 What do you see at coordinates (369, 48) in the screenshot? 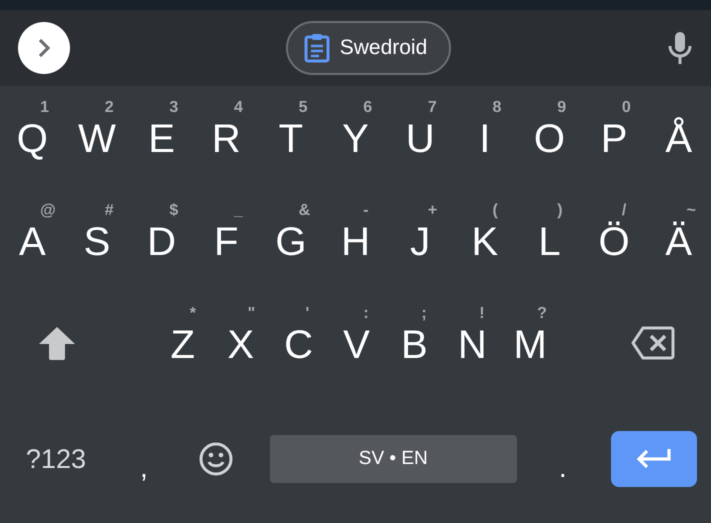
I see `clipboard-chip: Swedroid` at bounding box center [369, 48].